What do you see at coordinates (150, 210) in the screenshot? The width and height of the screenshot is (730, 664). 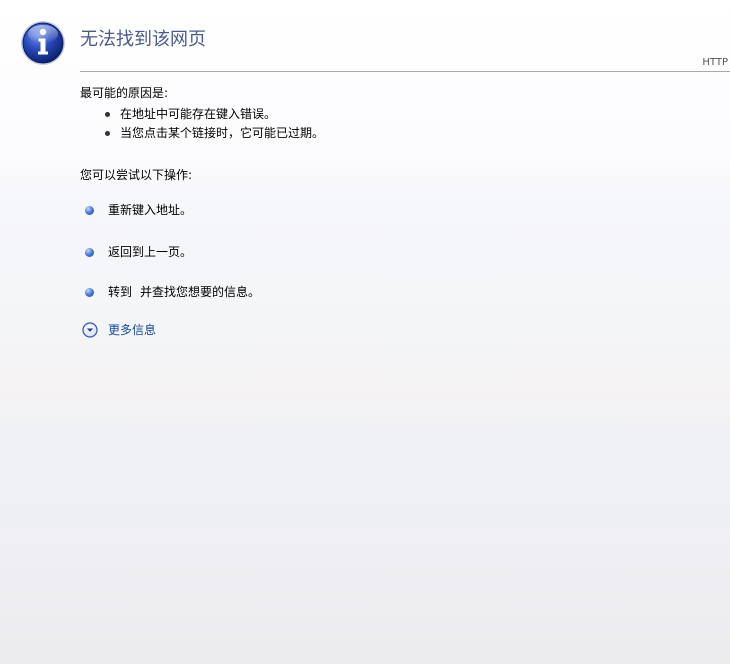 I see `action-text: 重新键入地址。` at bounding box center [150, 210].